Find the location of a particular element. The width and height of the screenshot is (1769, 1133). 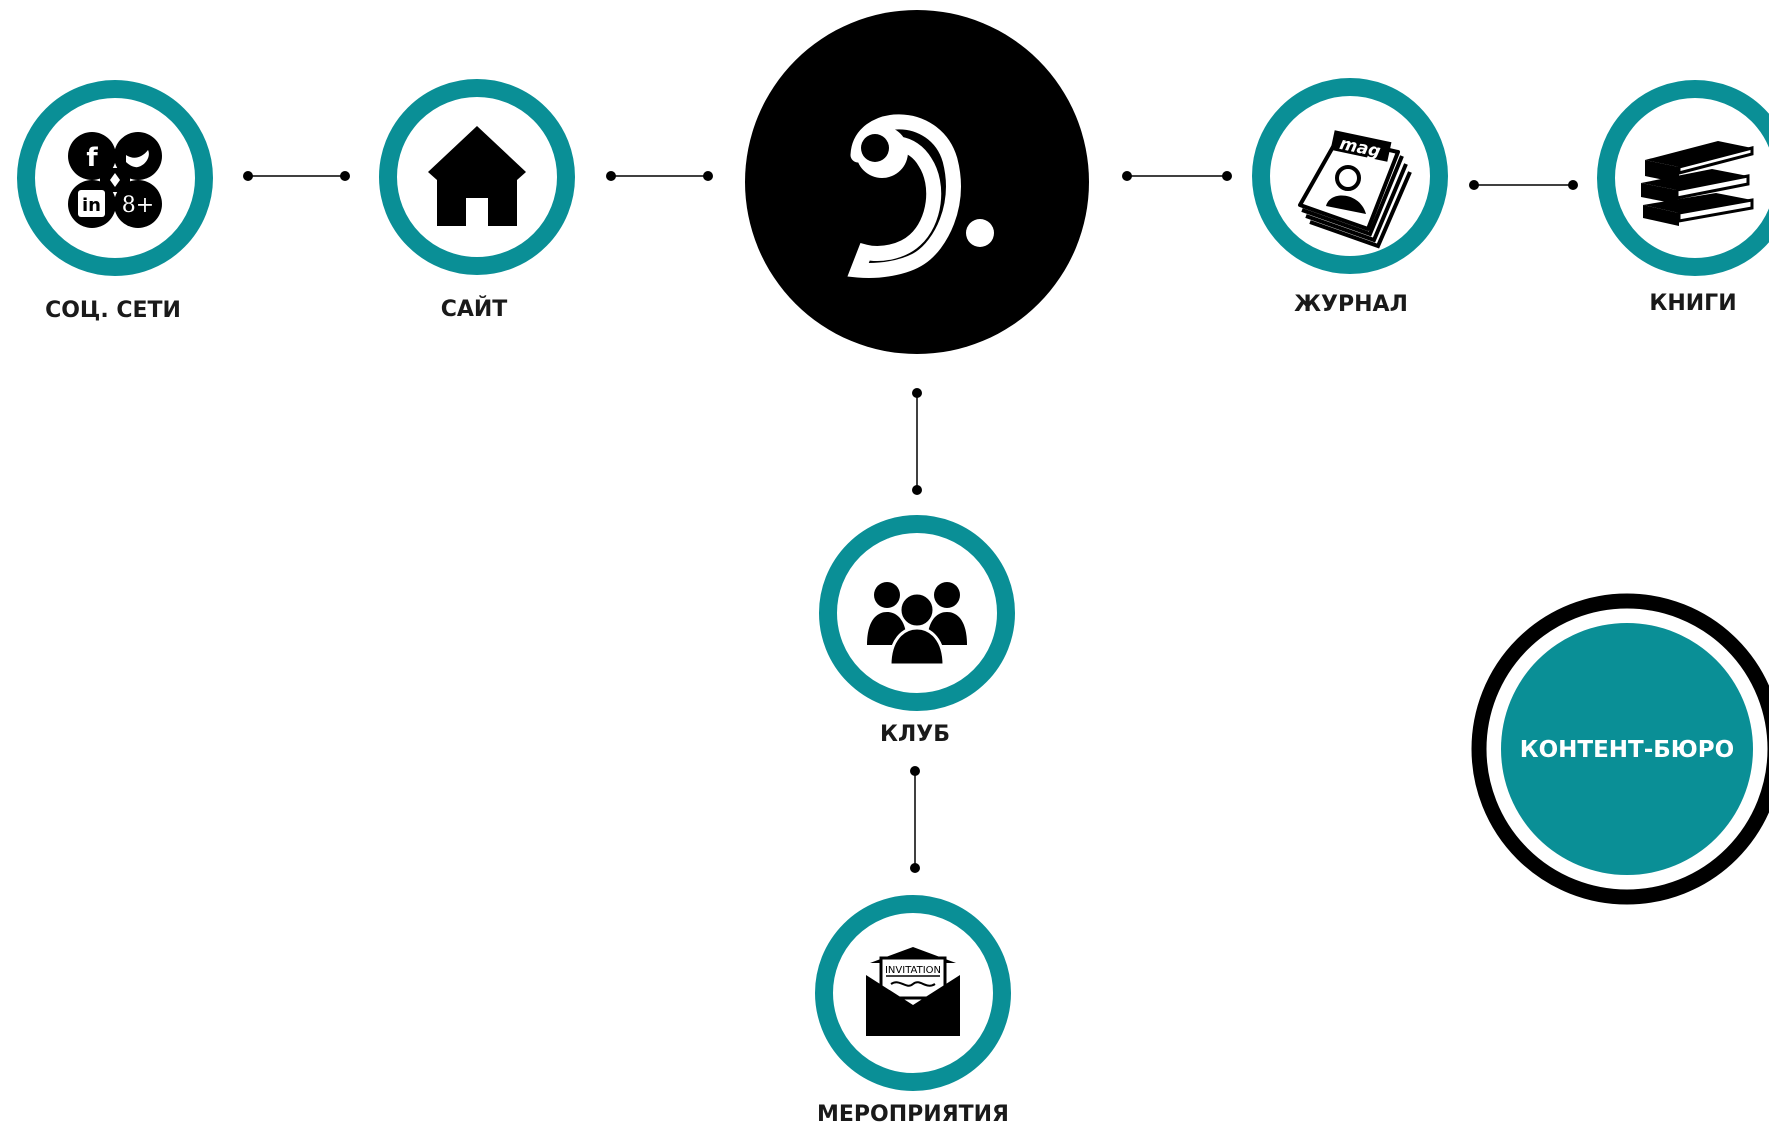

node-magazine-label: ЖУРНАЛ is located at coordinates (1351, 304).